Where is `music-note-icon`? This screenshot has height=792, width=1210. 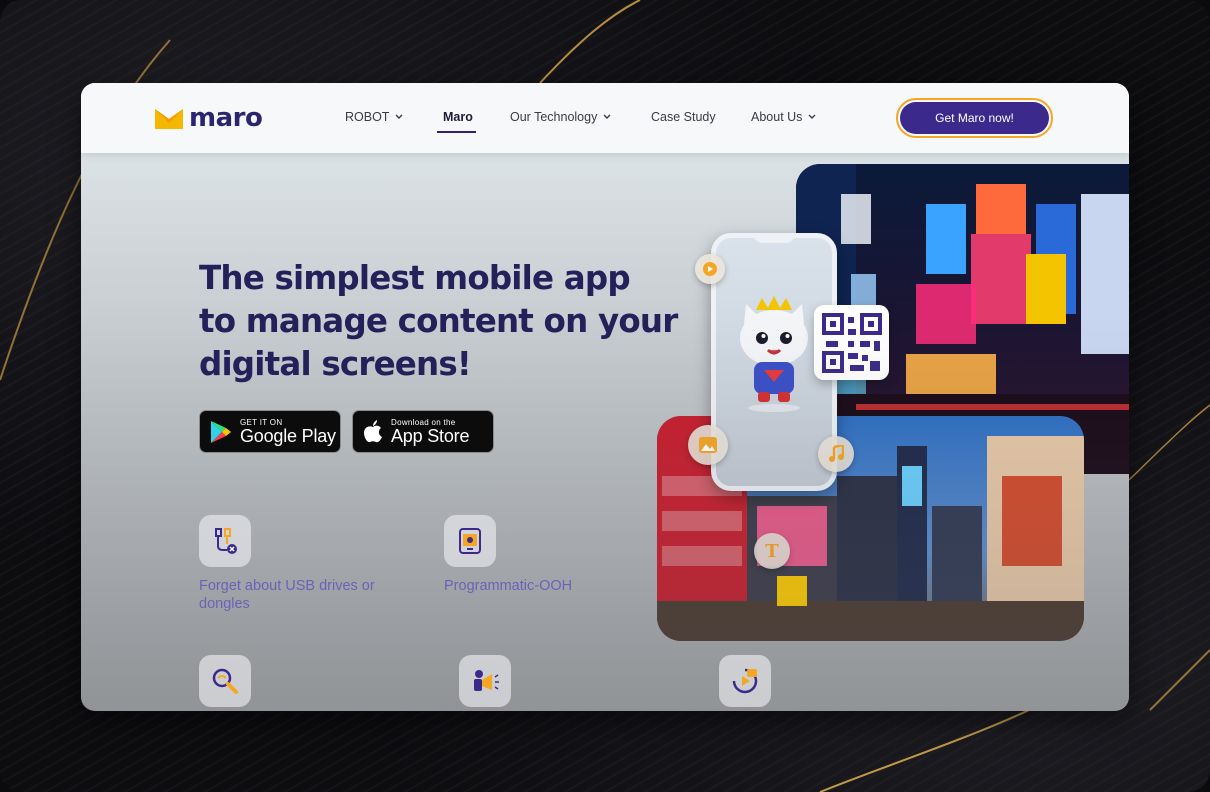 music-note-icon is located at coordinates (836, 454).